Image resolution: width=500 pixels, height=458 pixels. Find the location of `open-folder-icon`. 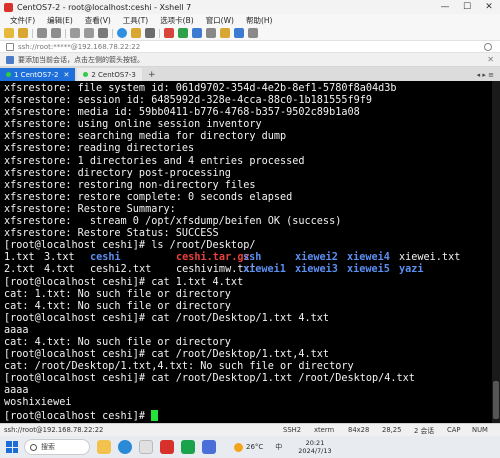

open-folder-icon is located at coordinates (23, 33).